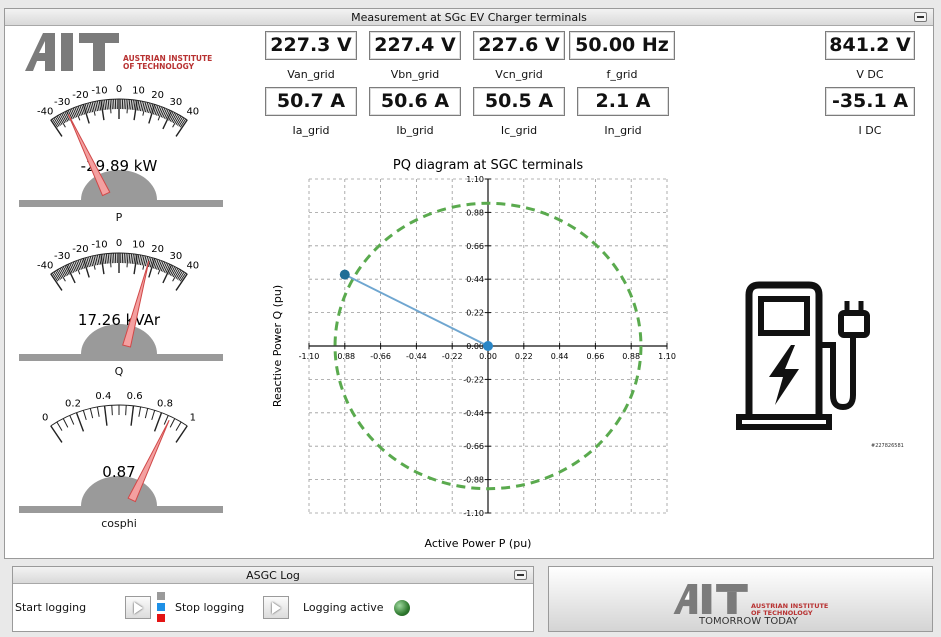 The height and width of the screenshot is (637, 941). Describe the element at coordinates (309, 356) in the screenshot. I see `x-tick-label: -1.10` at that location.